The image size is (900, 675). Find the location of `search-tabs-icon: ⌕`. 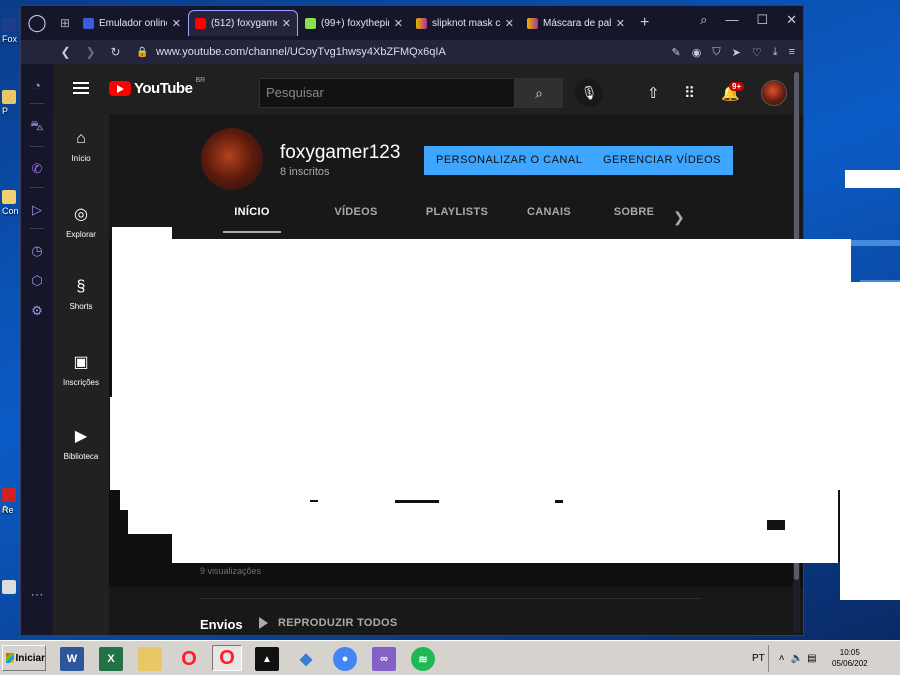

search-tabs-icon: ⌕ is located at coordinates (703, 20).